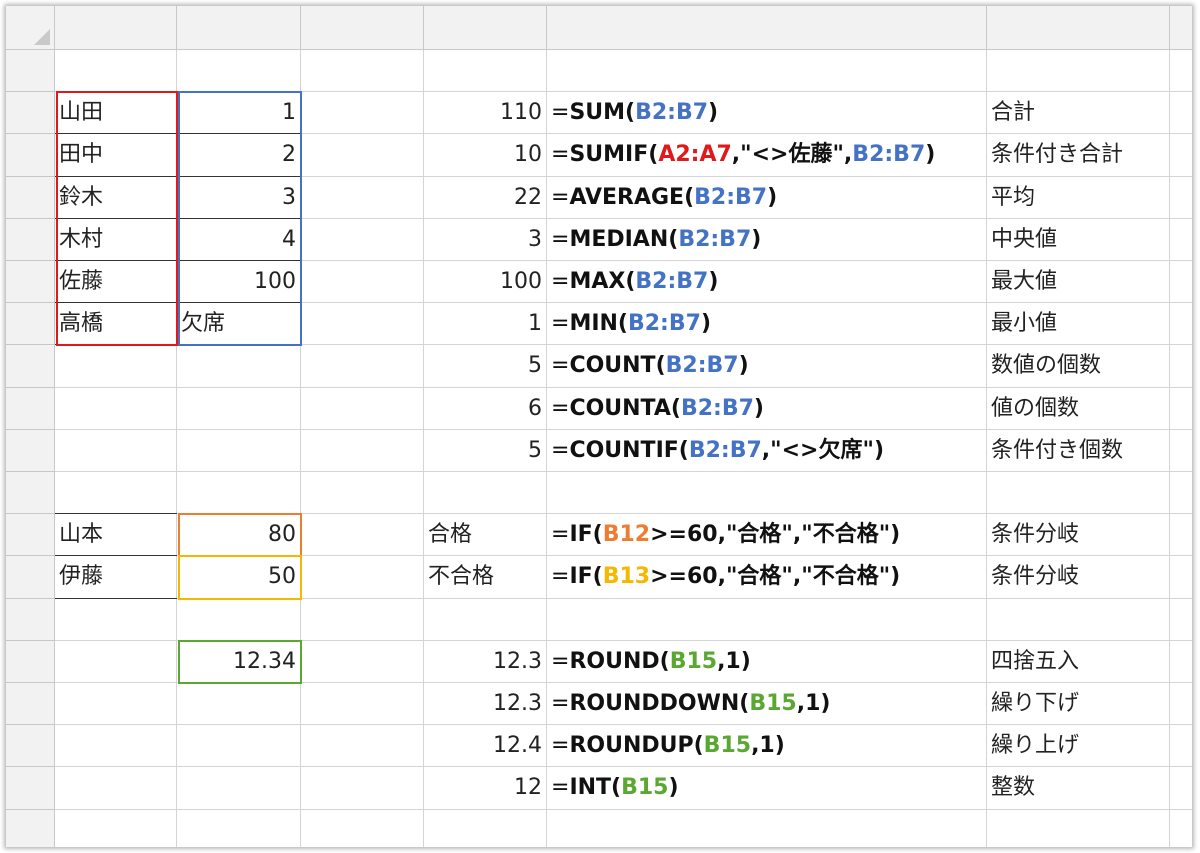  What do you see at coordinates (116, 619) in the screenshot?
I see `cell-a14` at bounding box center [116, 619].